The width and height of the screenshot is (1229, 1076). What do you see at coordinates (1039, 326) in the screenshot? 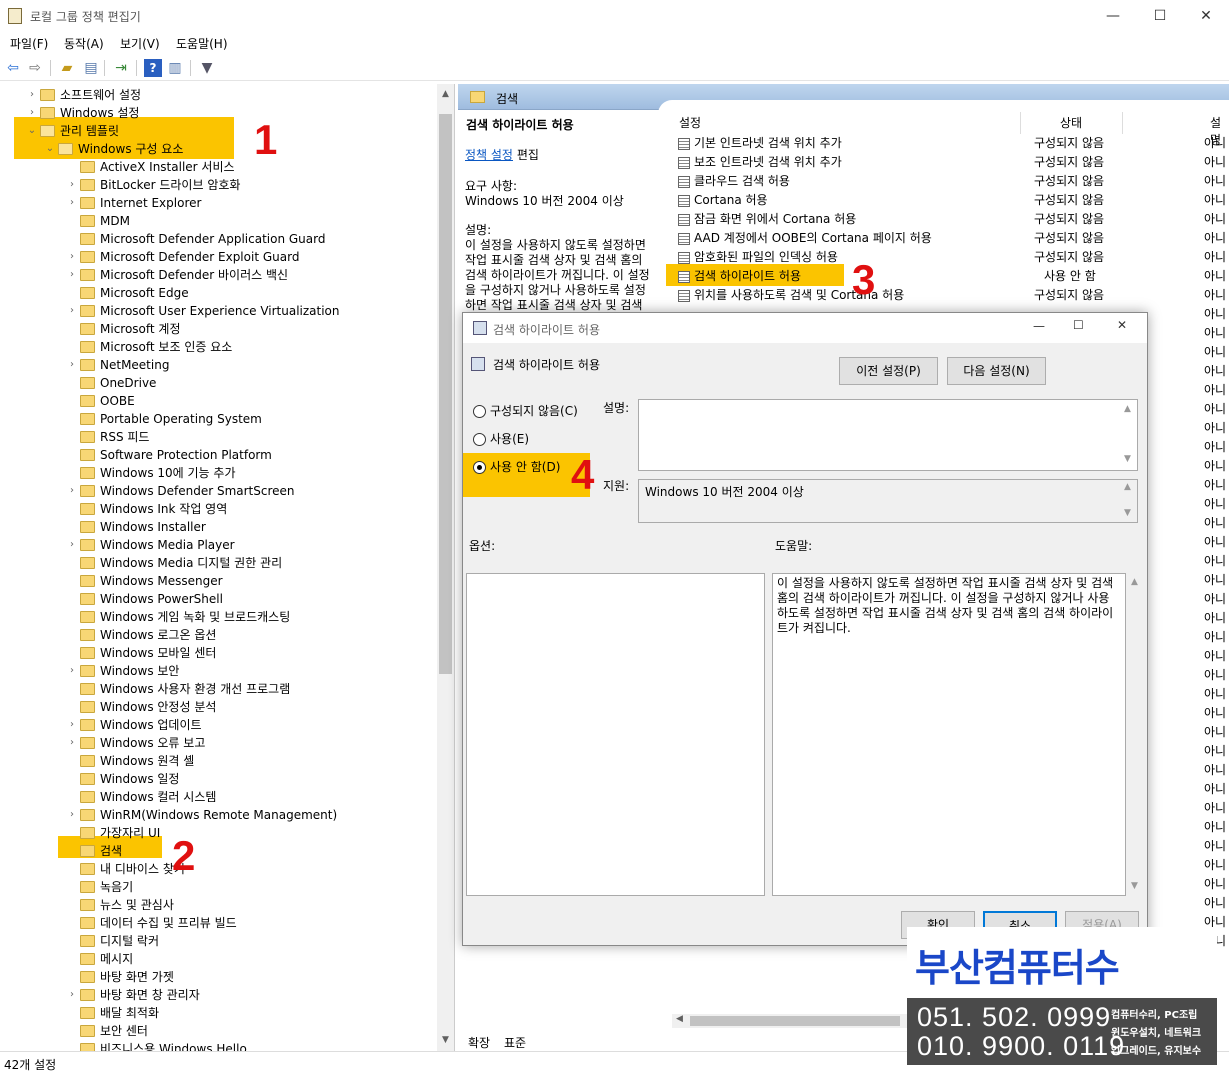
I see `dialog-minimize-button: —` at bounding box center [1039, 326].